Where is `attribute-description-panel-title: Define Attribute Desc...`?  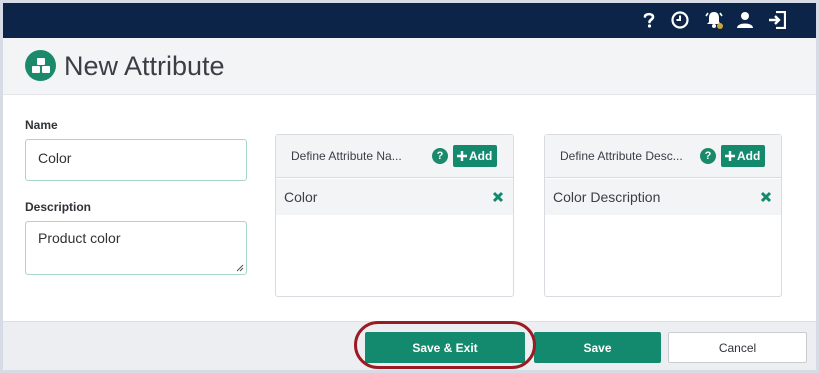
attribute-description-panel-title: Define Attribute Desc... is located at coordinates (621, 156).